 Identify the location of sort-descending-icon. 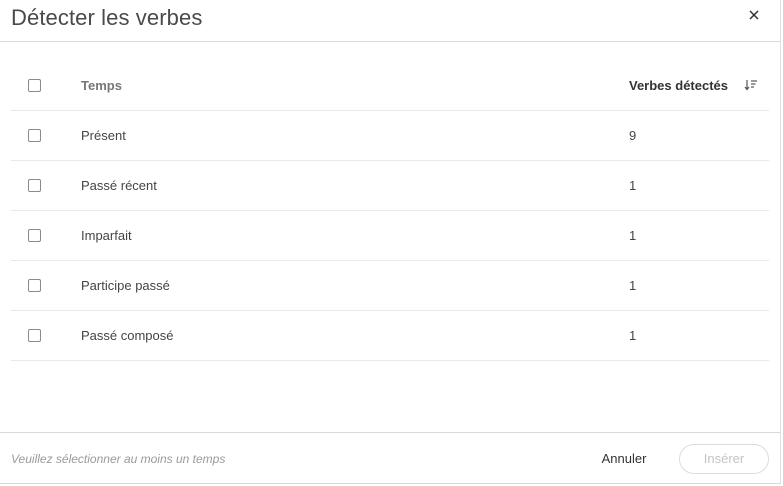
(751, 85).